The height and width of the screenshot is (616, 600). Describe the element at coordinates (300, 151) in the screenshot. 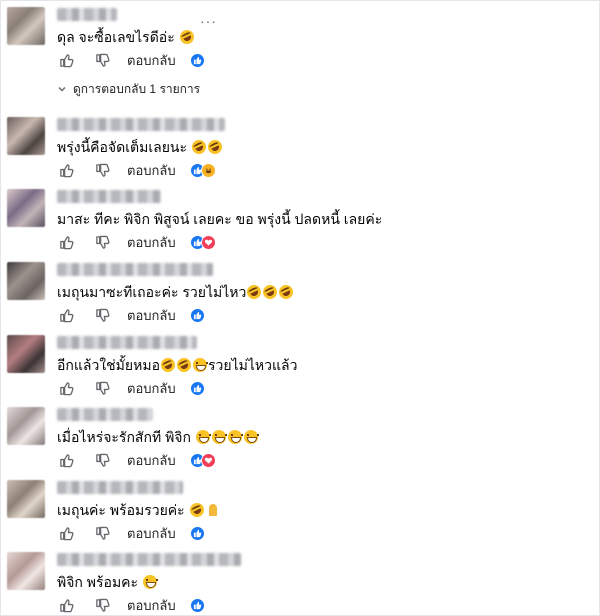

I see `comment: พรุ่งนี้คือจัดเต็มเลยนะ ตอบกลับ` at that location.